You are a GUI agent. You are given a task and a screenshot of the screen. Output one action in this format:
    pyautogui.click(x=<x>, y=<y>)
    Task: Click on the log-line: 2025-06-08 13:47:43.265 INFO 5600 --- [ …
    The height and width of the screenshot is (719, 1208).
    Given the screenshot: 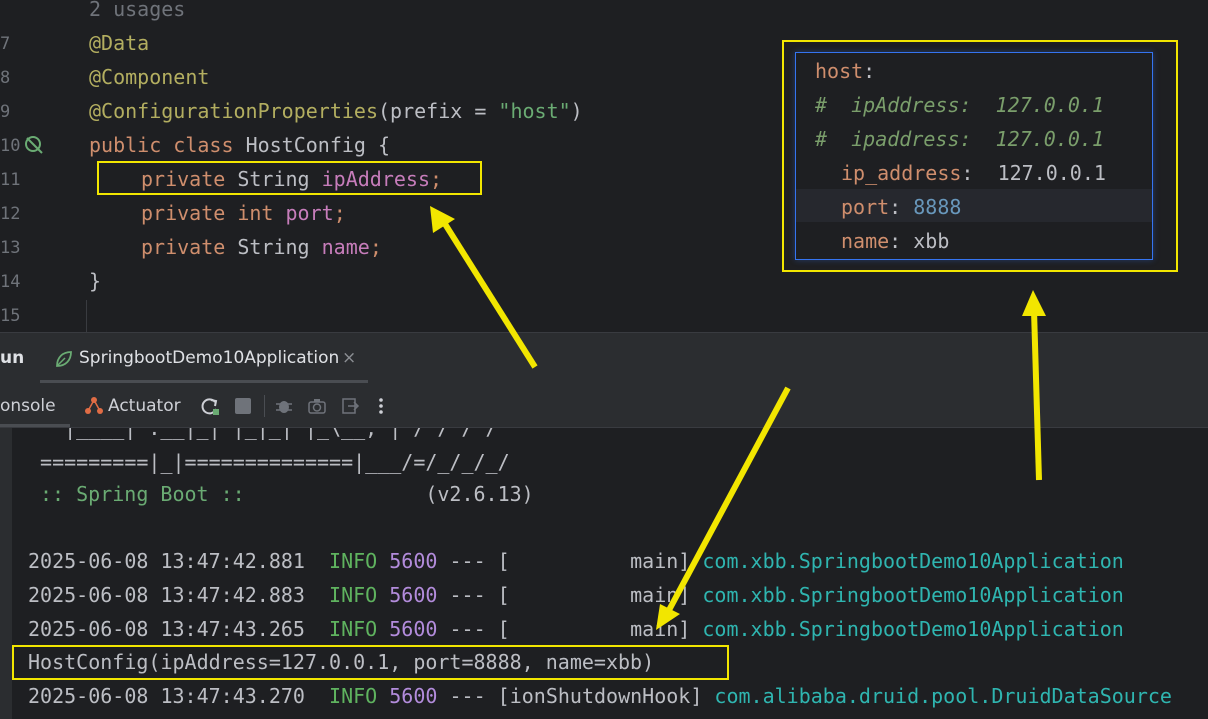 What is the action you would take?
    pyautogui.click(x=576, y=629)
    